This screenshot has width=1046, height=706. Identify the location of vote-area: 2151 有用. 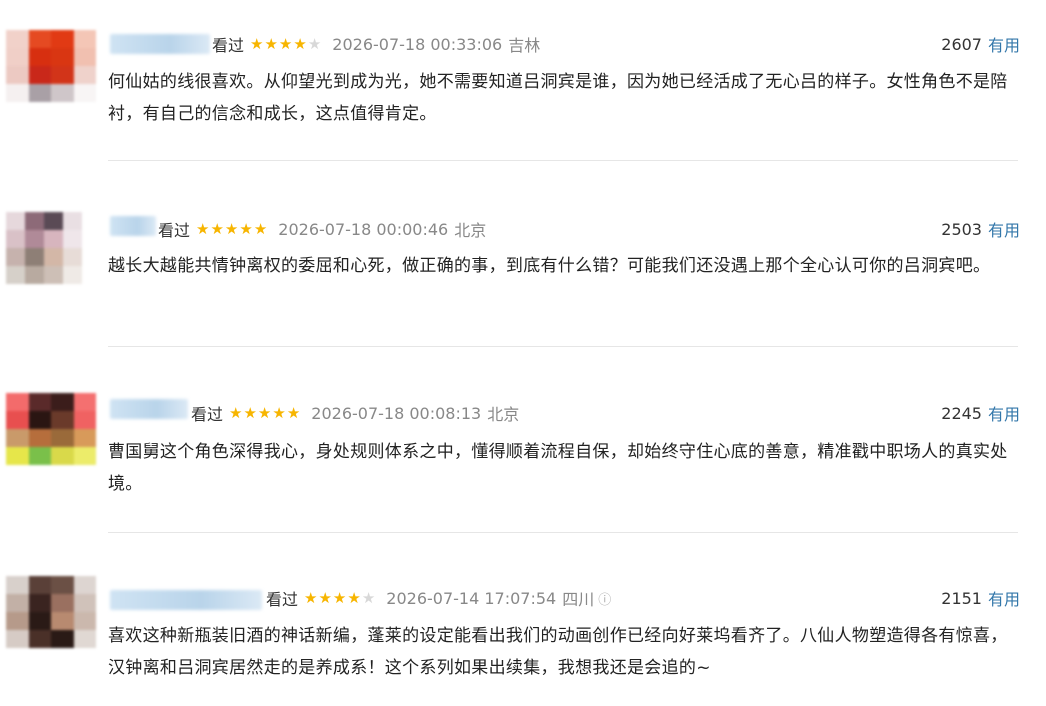
(980, 598).